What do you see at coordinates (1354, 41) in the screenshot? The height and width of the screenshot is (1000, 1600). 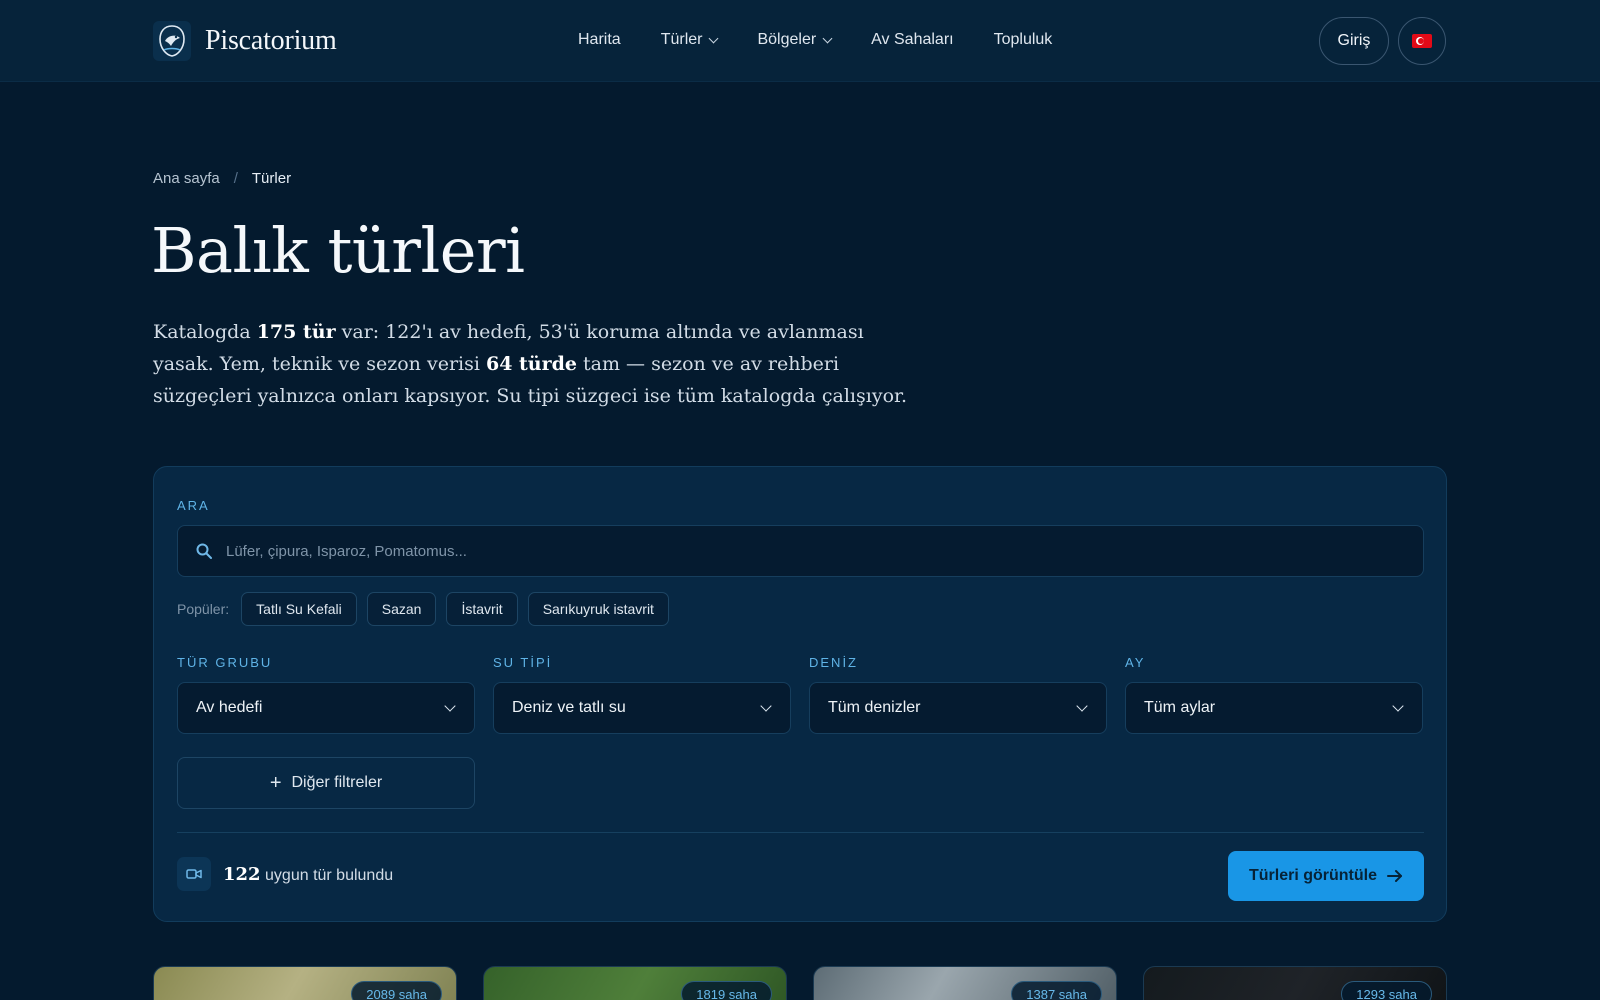 I see `login-button: Giriş` at bounding box center [1354, 41].